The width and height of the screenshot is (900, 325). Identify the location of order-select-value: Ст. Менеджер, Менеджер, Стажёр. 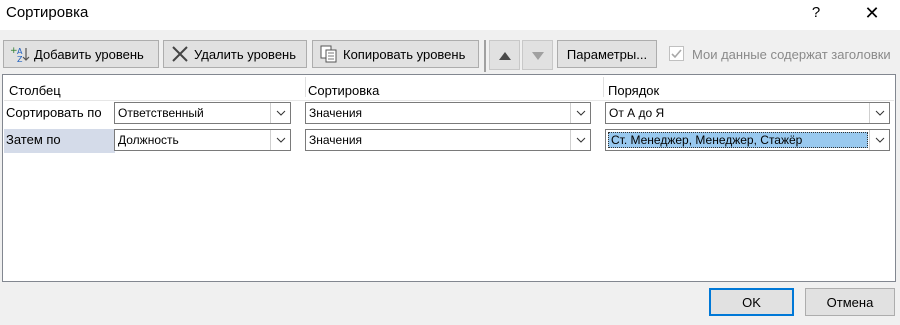
(707, 140).